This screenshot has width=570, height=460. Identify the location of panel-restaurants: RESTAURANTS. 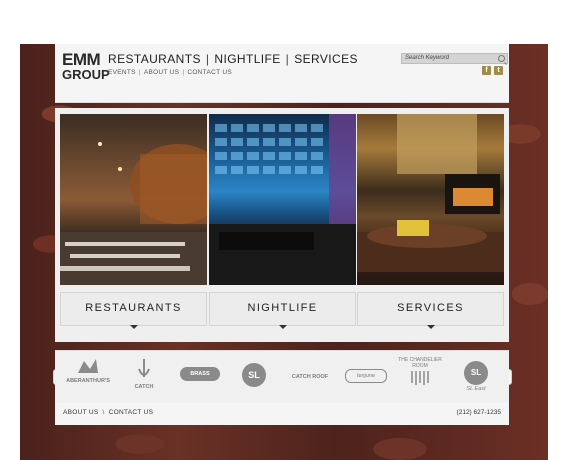
(133, 225).